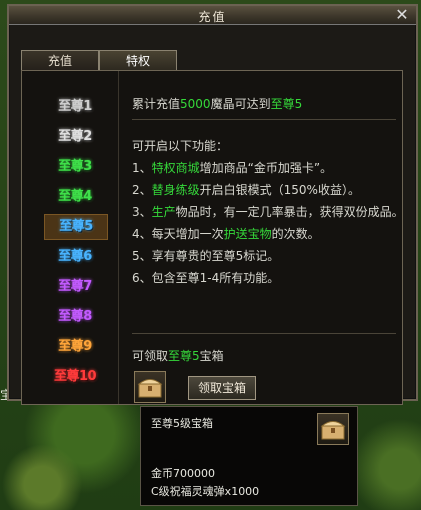 The height and width of the screenshot is (510, 421). Describe the element at coordinates (75, 377) in the screenshot. I see `tier-10: 至尊10` at that location.